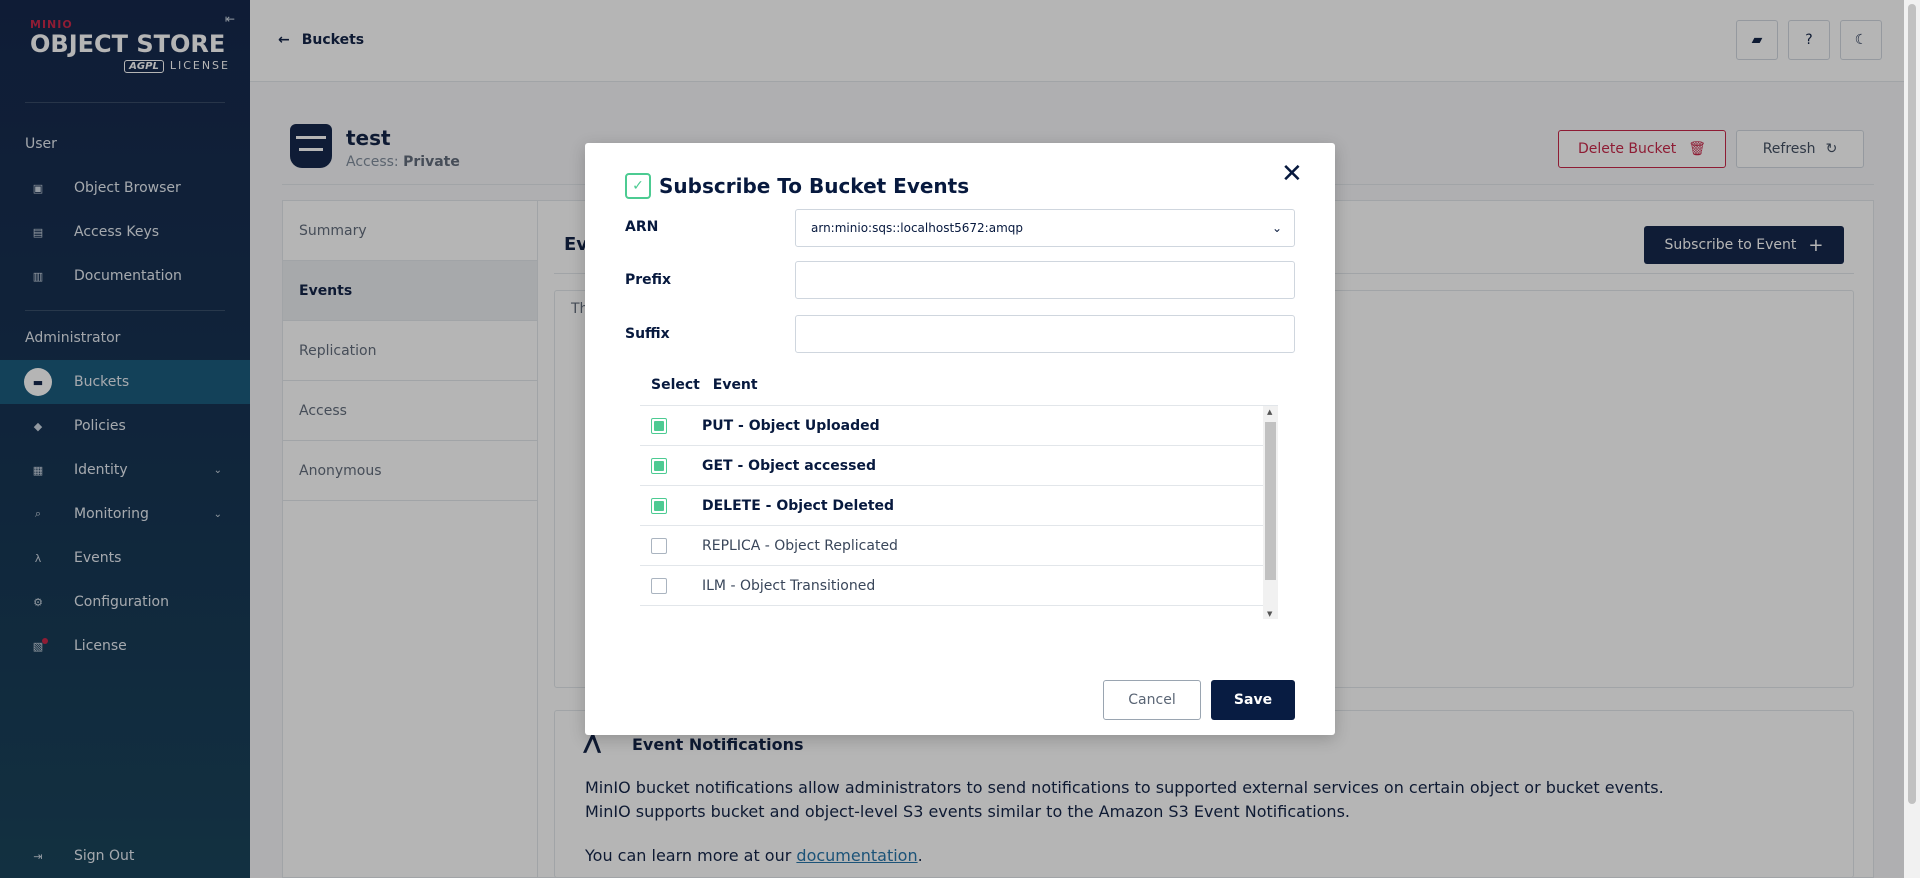 This screenshot has width=1920, height=878. What do you see at coordinates (789, 585) in the screenshot?
I see `event-label: ILM - Object Transitioned` at bounding box center [789, 585].